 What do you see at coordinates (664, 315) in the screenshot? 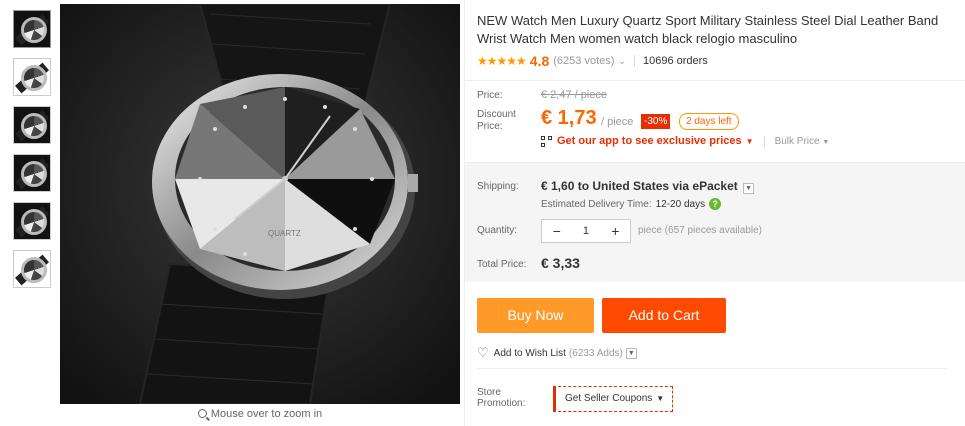
I see `add-to-cart-button: Add to Cart` at bounding box center [664, 315].